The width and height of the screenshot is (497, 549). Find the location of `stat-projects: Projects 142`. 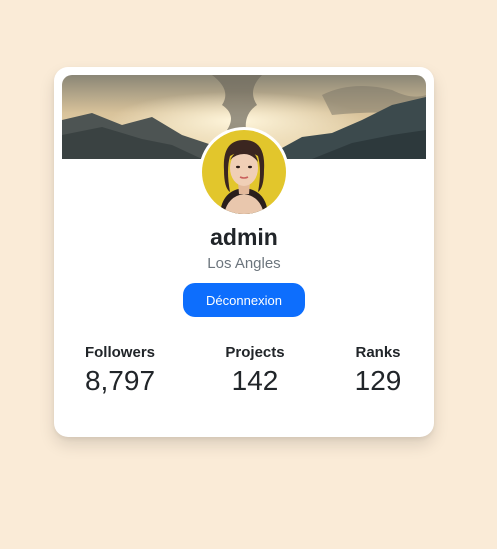

stat-projects: Projects 142 is located at coordinates (255, 370).